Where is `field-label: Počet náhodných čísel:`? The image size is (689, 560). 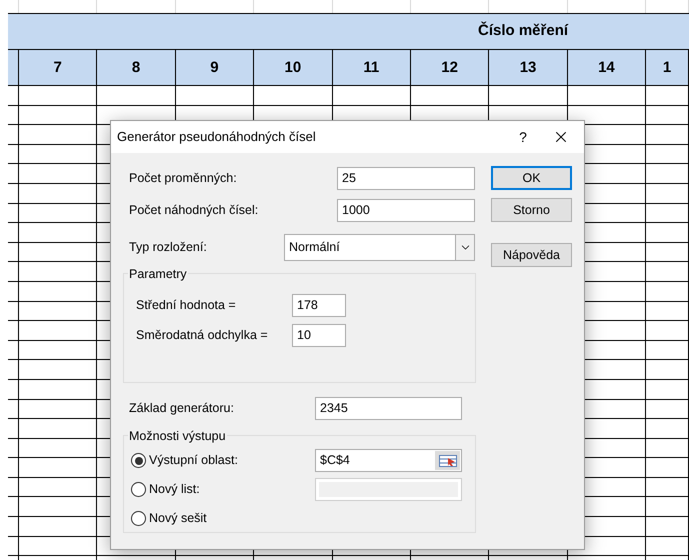 field-label: Počet náhodných čísel: is located at coordinates (194, 211).